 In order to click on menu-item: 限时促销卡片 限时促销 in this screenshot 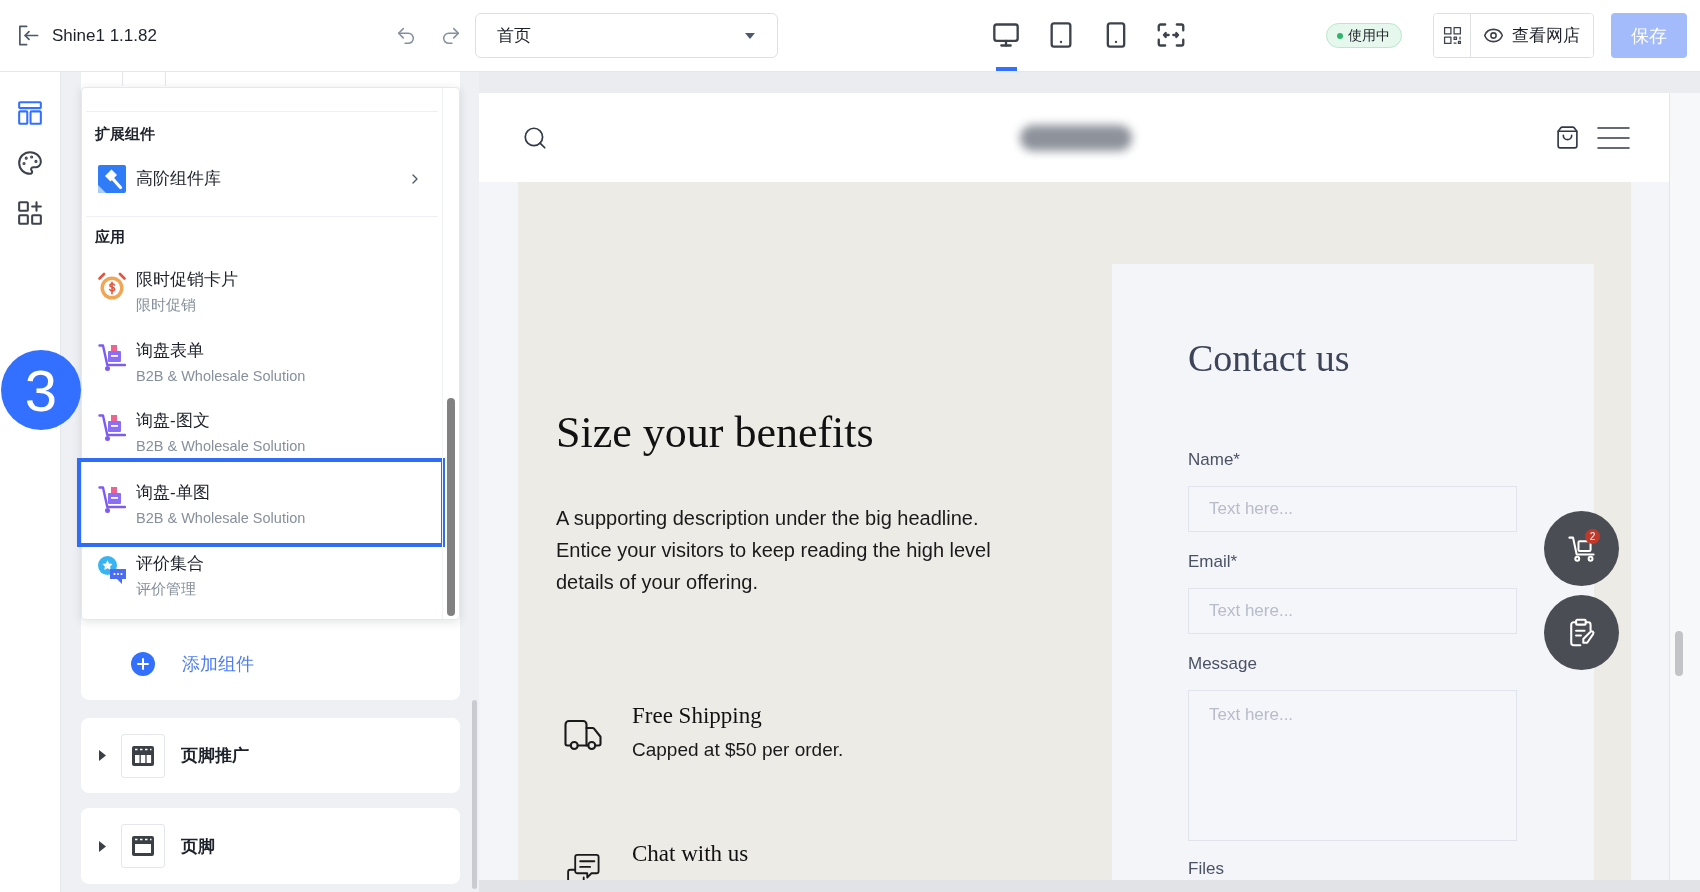, I will do `click(262, 292)`.